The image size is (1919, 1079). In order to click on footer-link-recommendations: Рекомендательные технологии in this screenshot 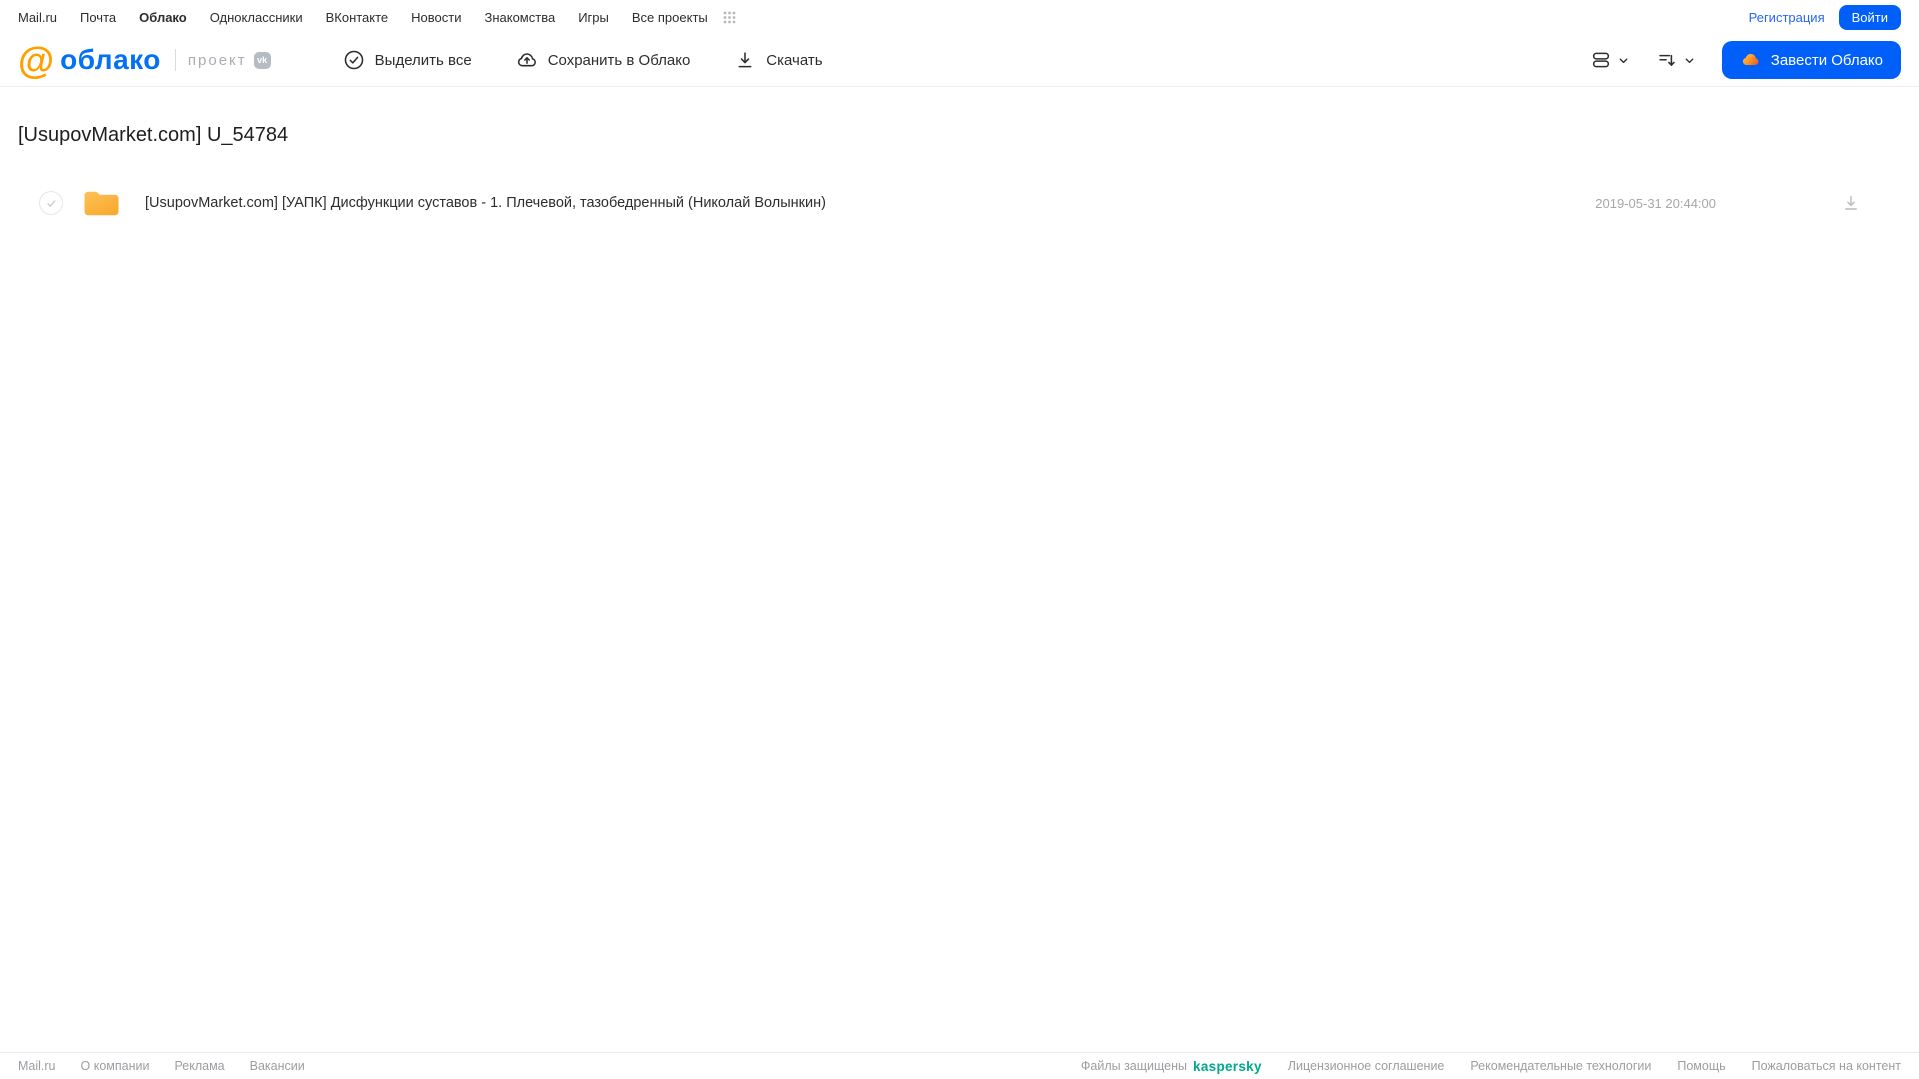, I will do `click(1560, 1066)`.